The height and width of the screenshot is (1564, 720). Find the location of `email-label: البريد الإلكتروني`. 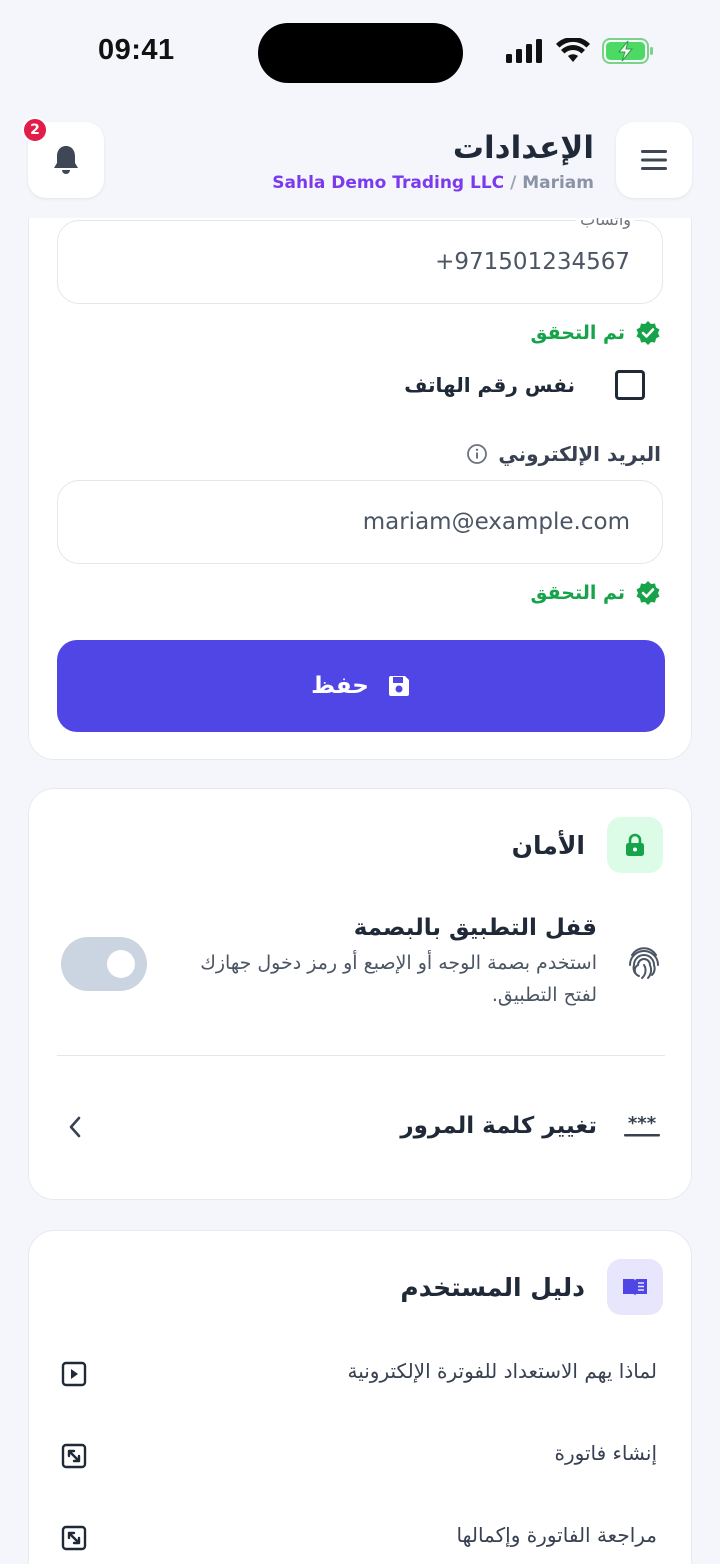

email-label: البريد الإلكتروني is located at coordinates (579, 454).